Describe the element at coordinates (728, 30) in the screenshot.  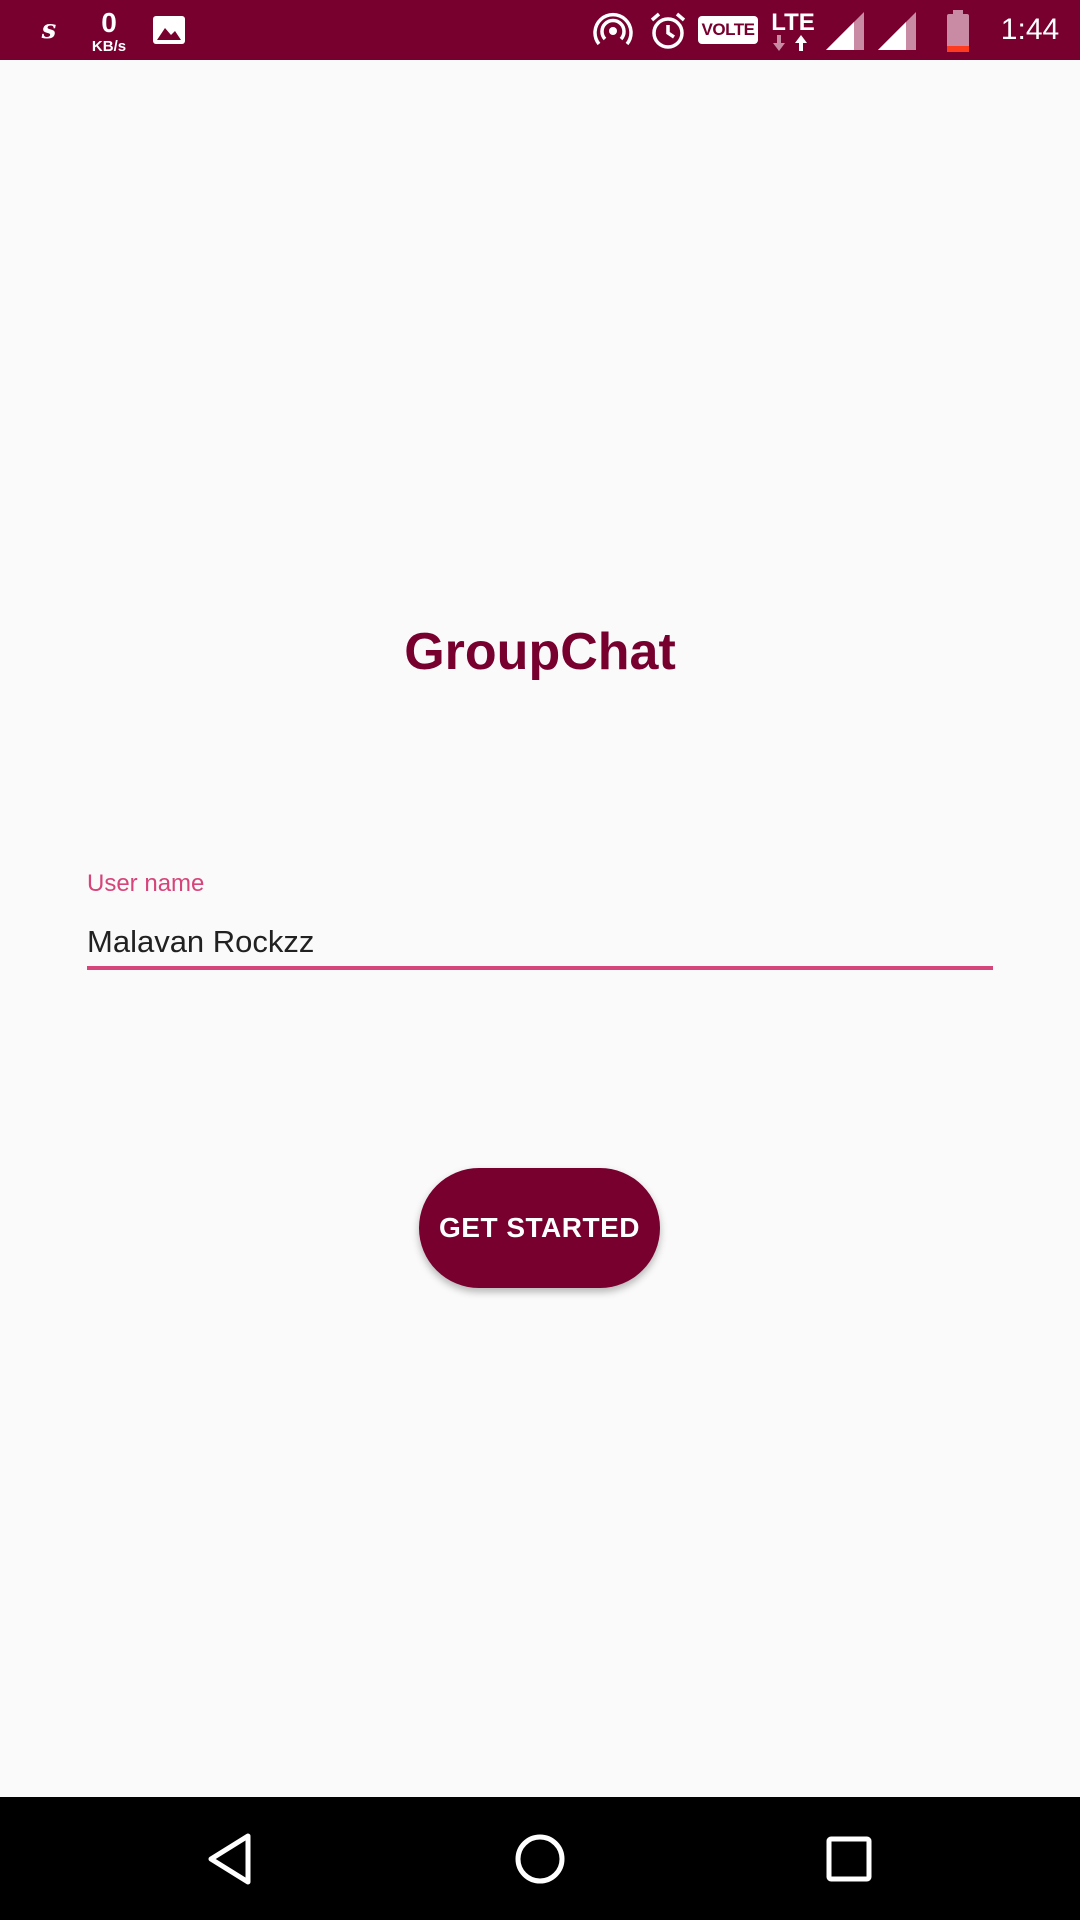
I see `volte-badge: VOLTE` at that location.